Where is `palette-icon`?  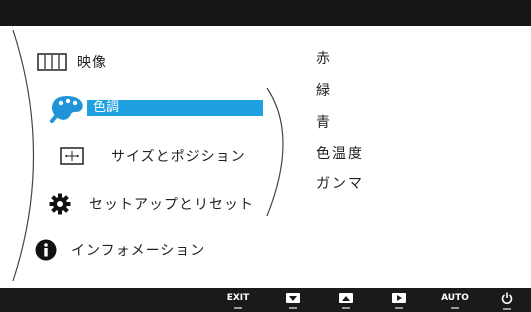 palette-icon is located at coordinates (67, 108).